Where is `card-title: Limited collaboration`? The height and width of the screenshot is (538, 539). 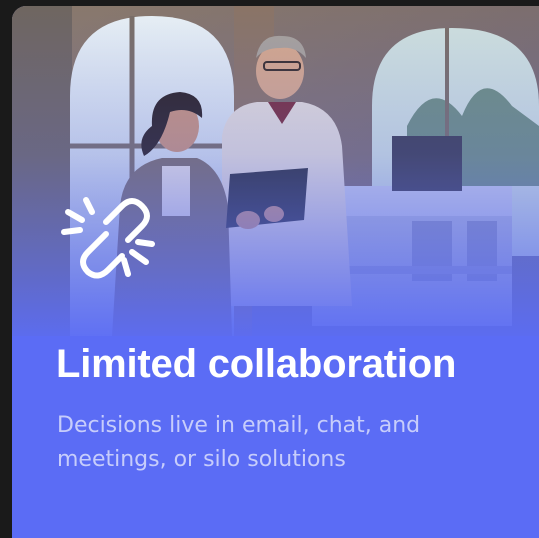
card-title: Limited collaboration is located at coordinates (256, 364).